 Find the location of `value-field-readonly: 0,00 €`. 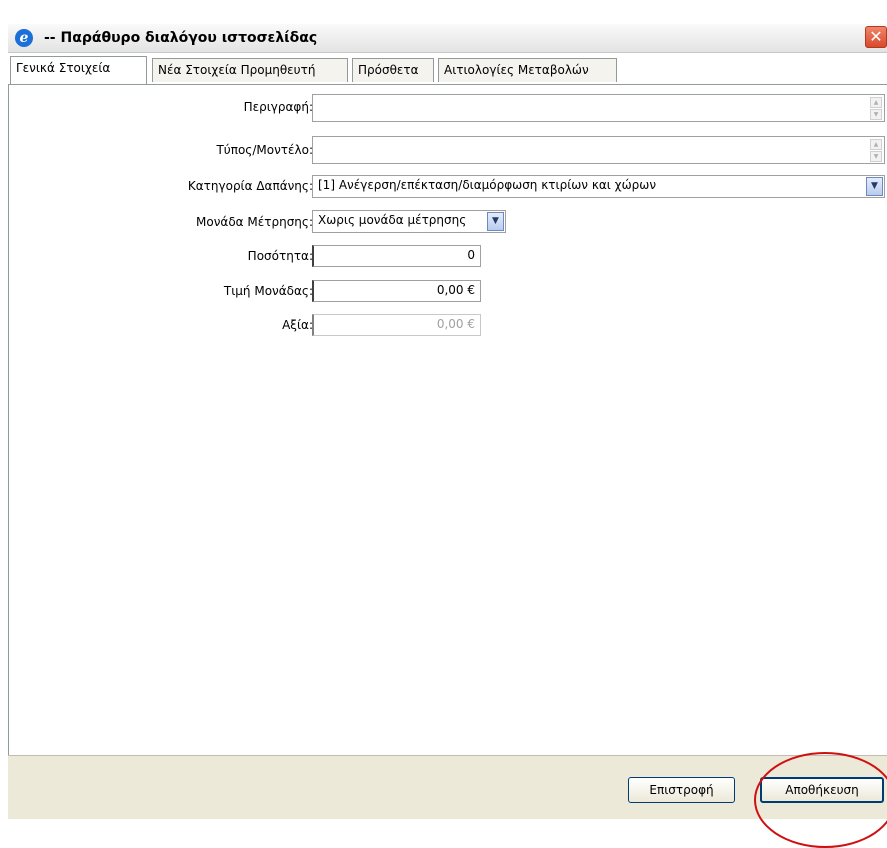

value-field-readonly: 0,00 € is located at coordinates (396, 325).